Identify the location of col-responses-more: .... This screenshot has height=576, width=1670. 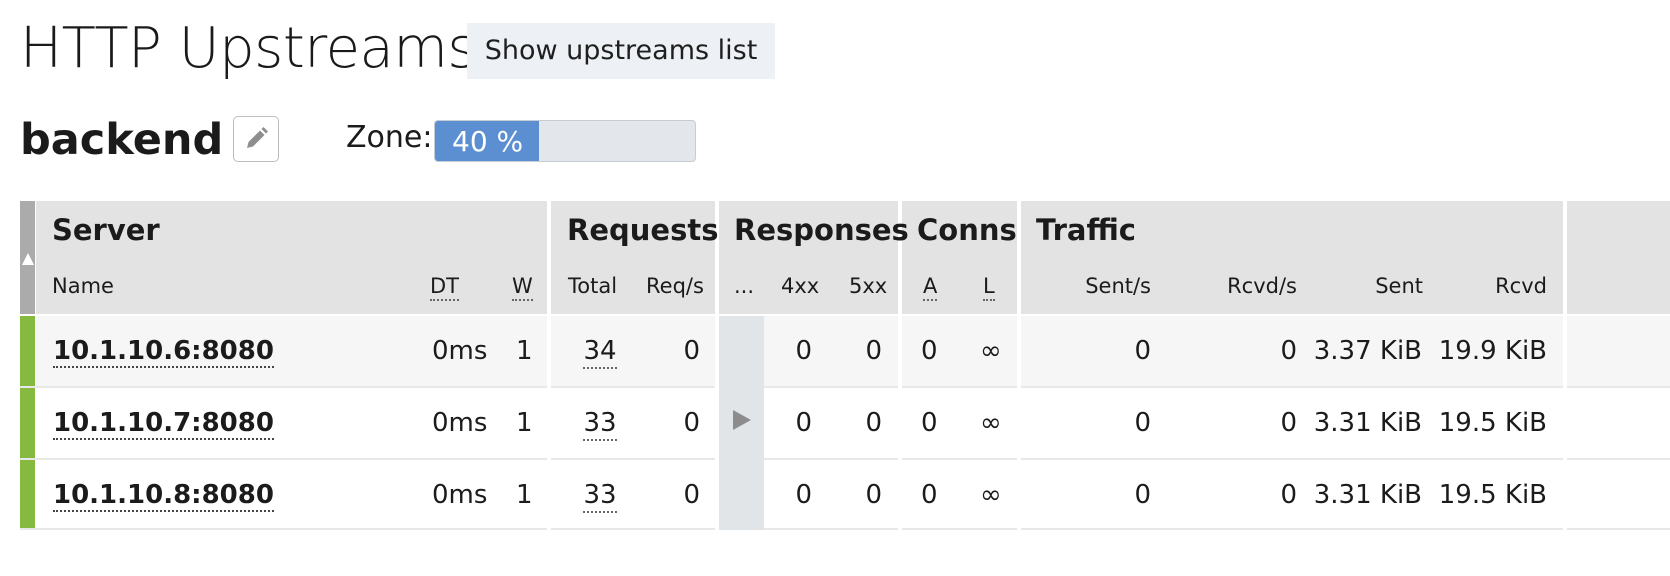
(744, 286).